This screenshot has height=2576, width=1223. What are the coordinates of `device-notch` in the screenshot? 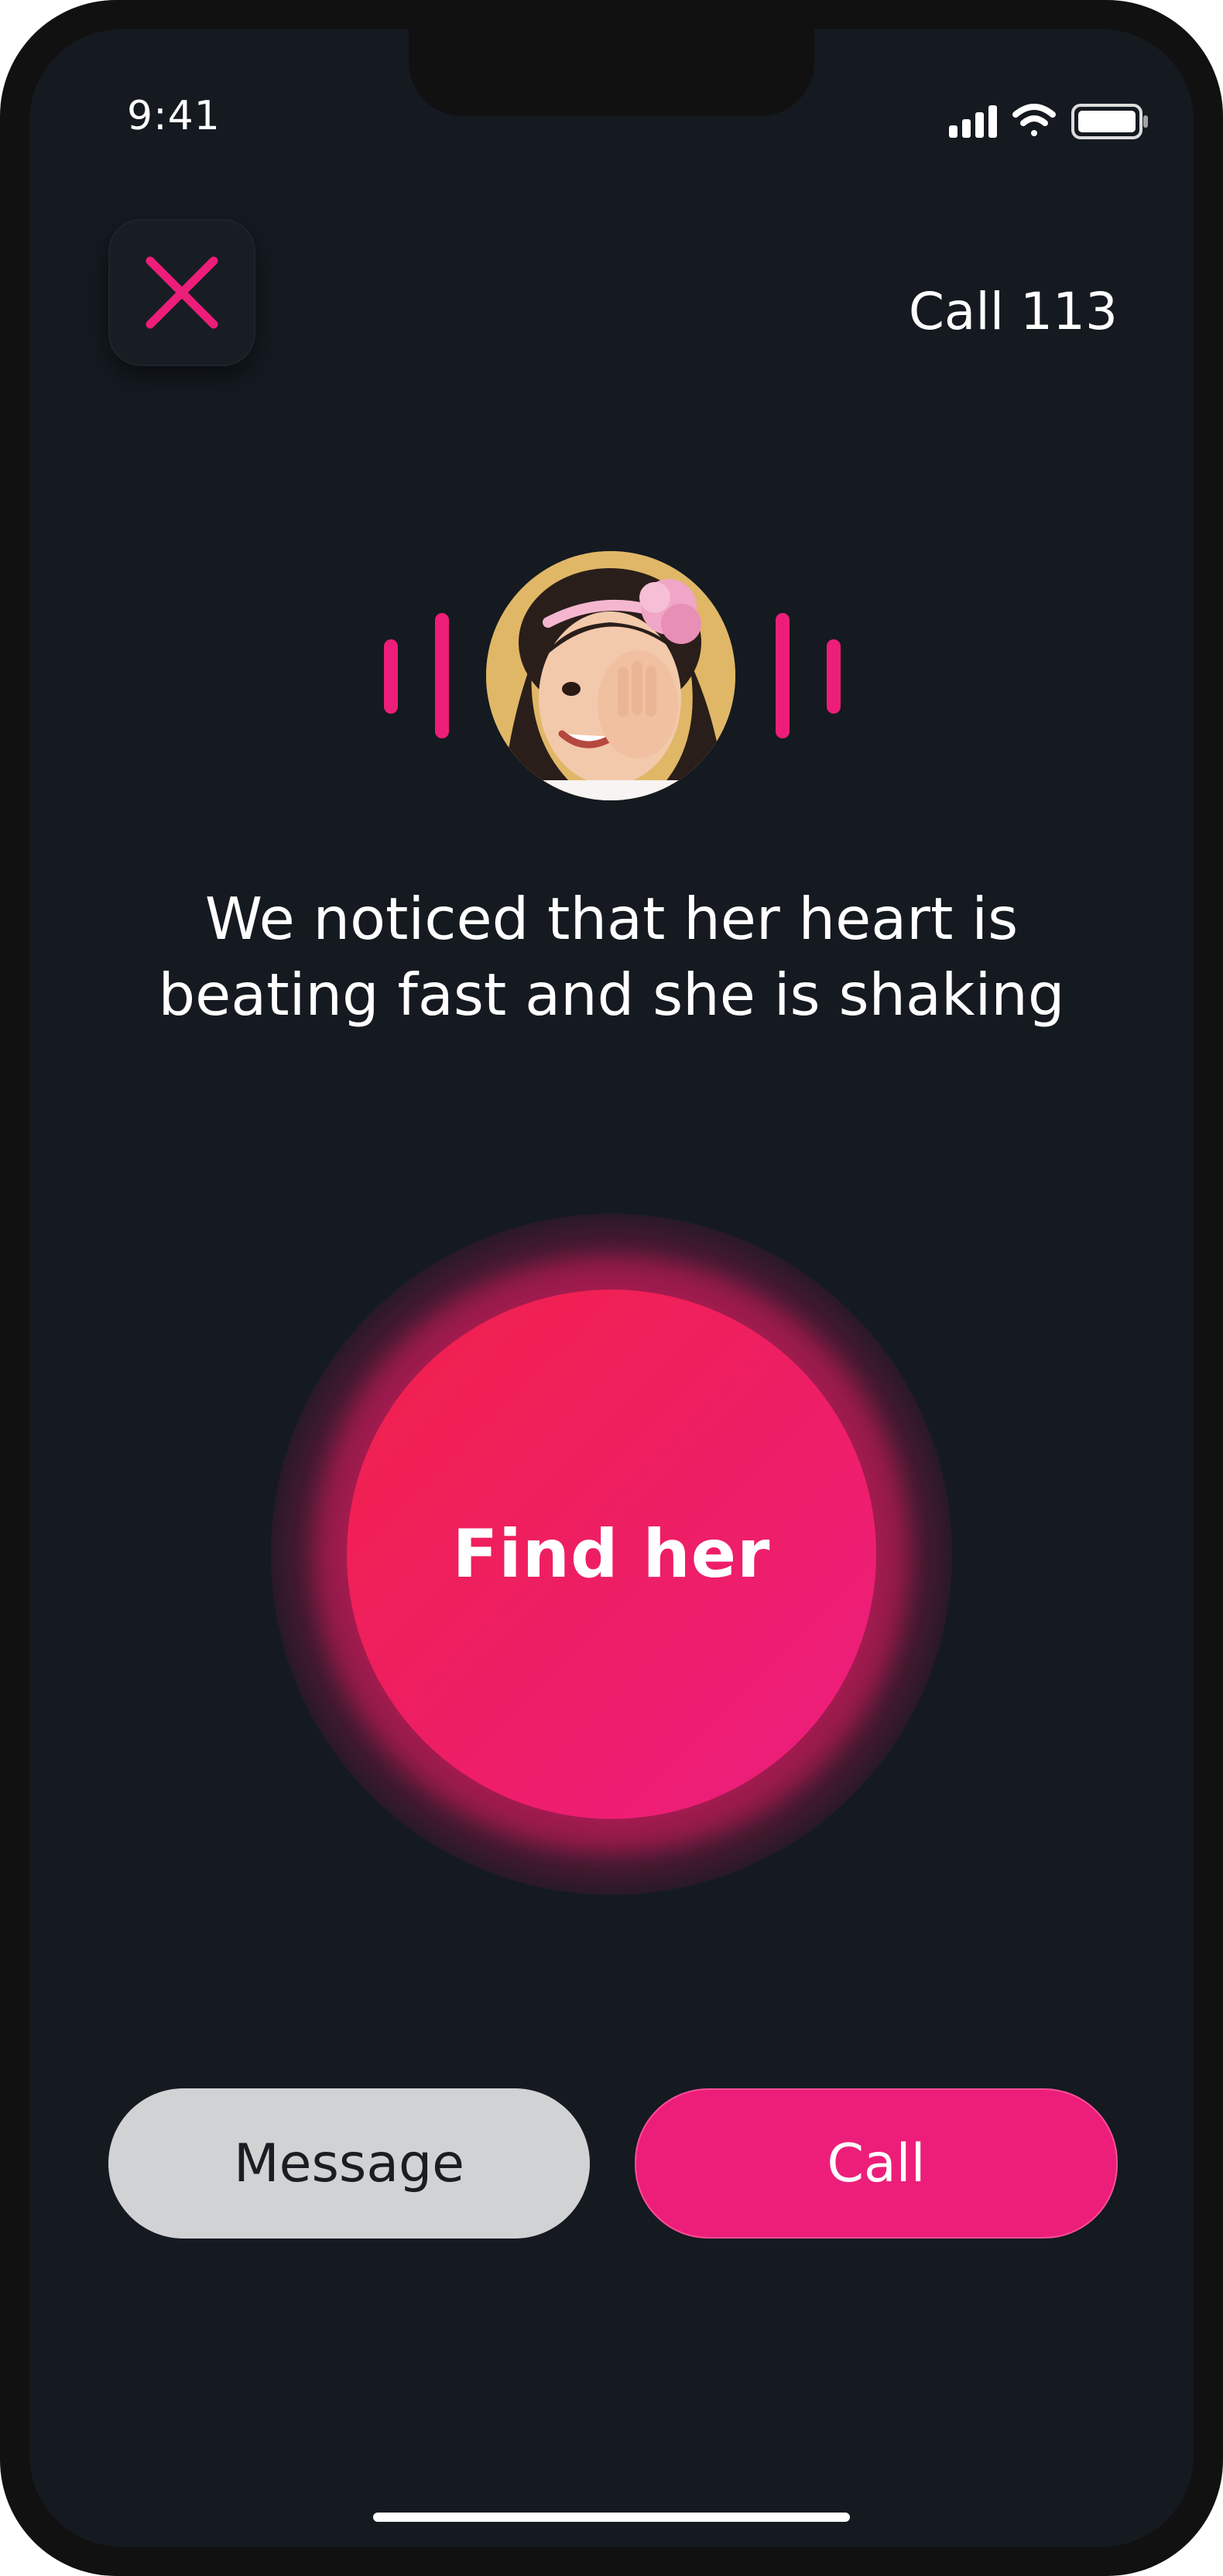 It's located at (611, 72).